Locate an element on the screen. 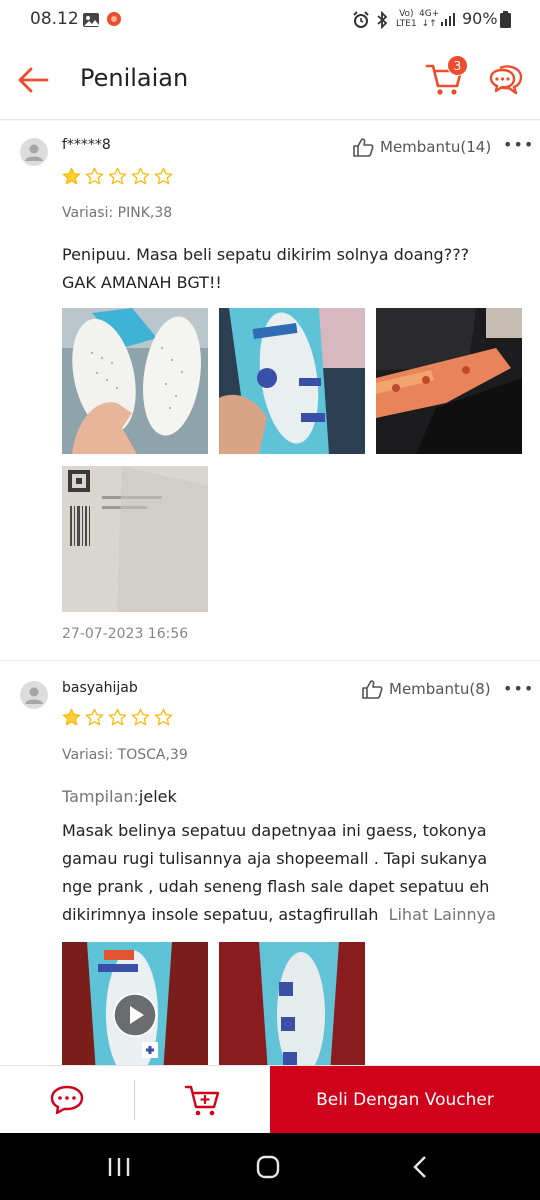 The width and height of the screenshot is (540, 1200). shipping-label-photo is located at coordinates (135, 539).